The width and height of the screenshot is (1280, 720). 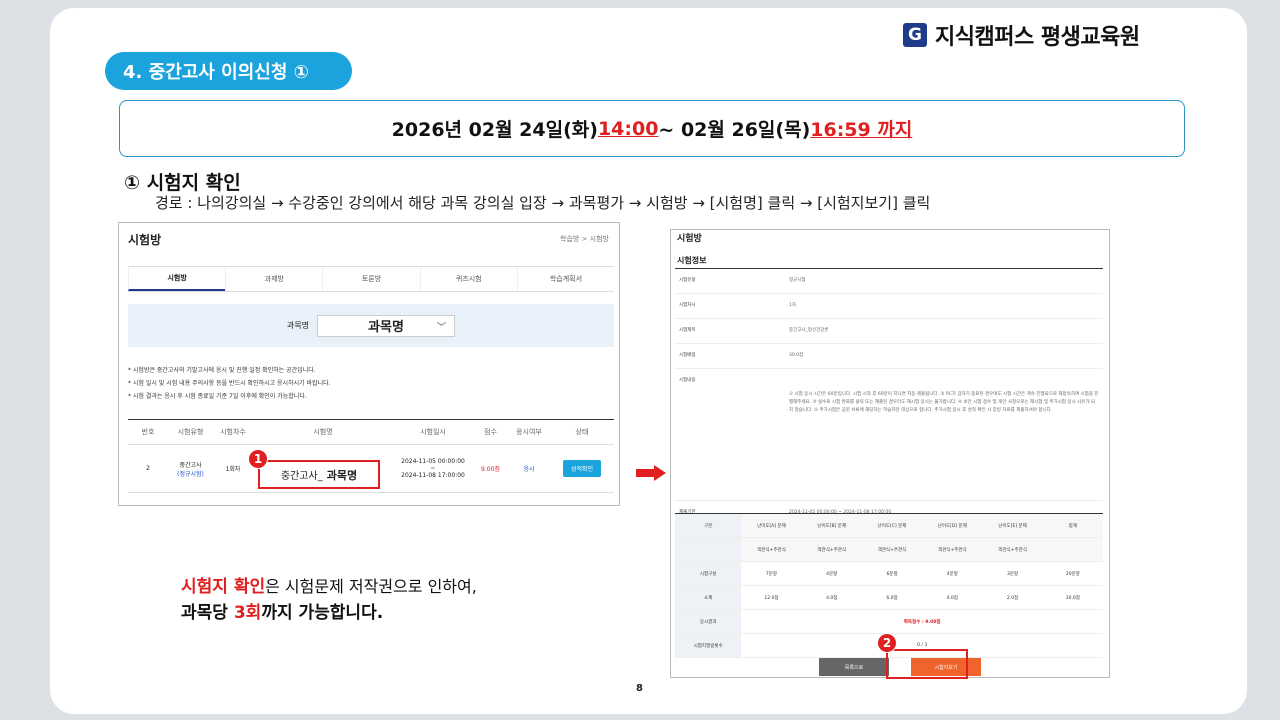 What do you see at coordinates (771, 598) in the screenshot?
I see `grid-cell: 12.0점` at bounding box center [771, 598].